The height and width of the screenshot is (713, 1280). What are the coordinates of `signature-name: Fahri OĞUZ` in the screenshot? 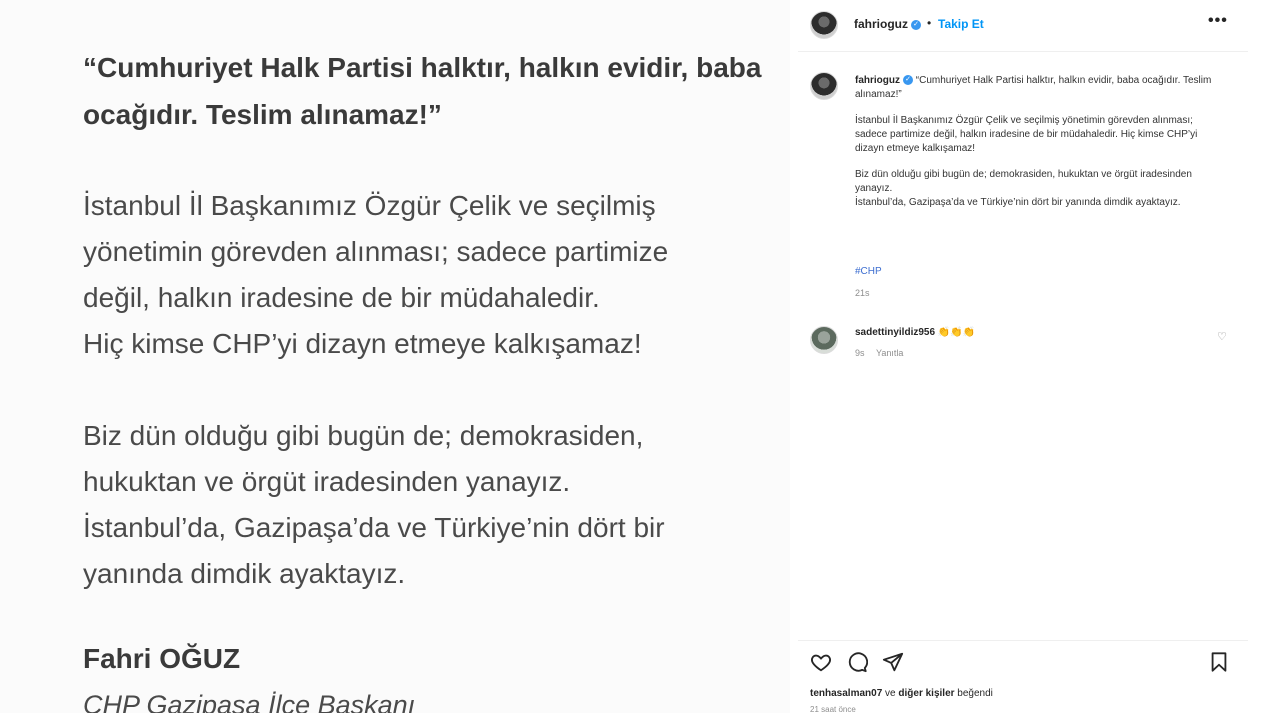 It's located at (162, 658).